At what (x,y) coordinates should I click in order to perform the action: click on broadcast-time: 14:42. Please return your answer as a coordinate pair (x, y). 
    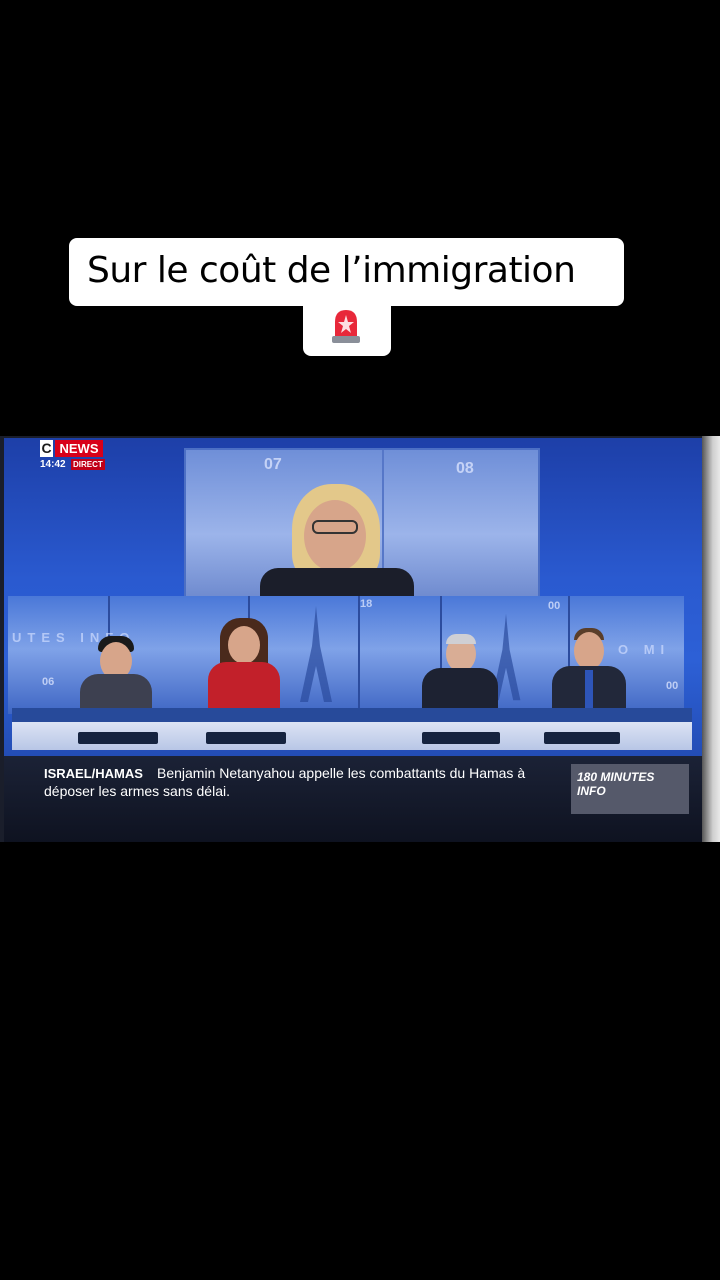
    Looking at the image, I should click on (53, 464).